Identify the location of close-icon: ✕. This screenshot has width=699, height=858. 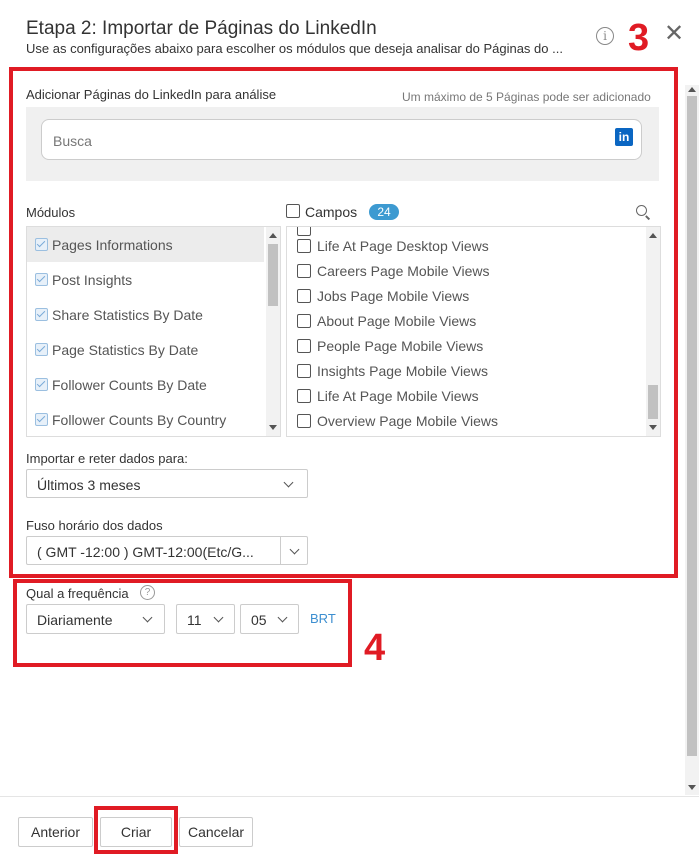
(674, 34).